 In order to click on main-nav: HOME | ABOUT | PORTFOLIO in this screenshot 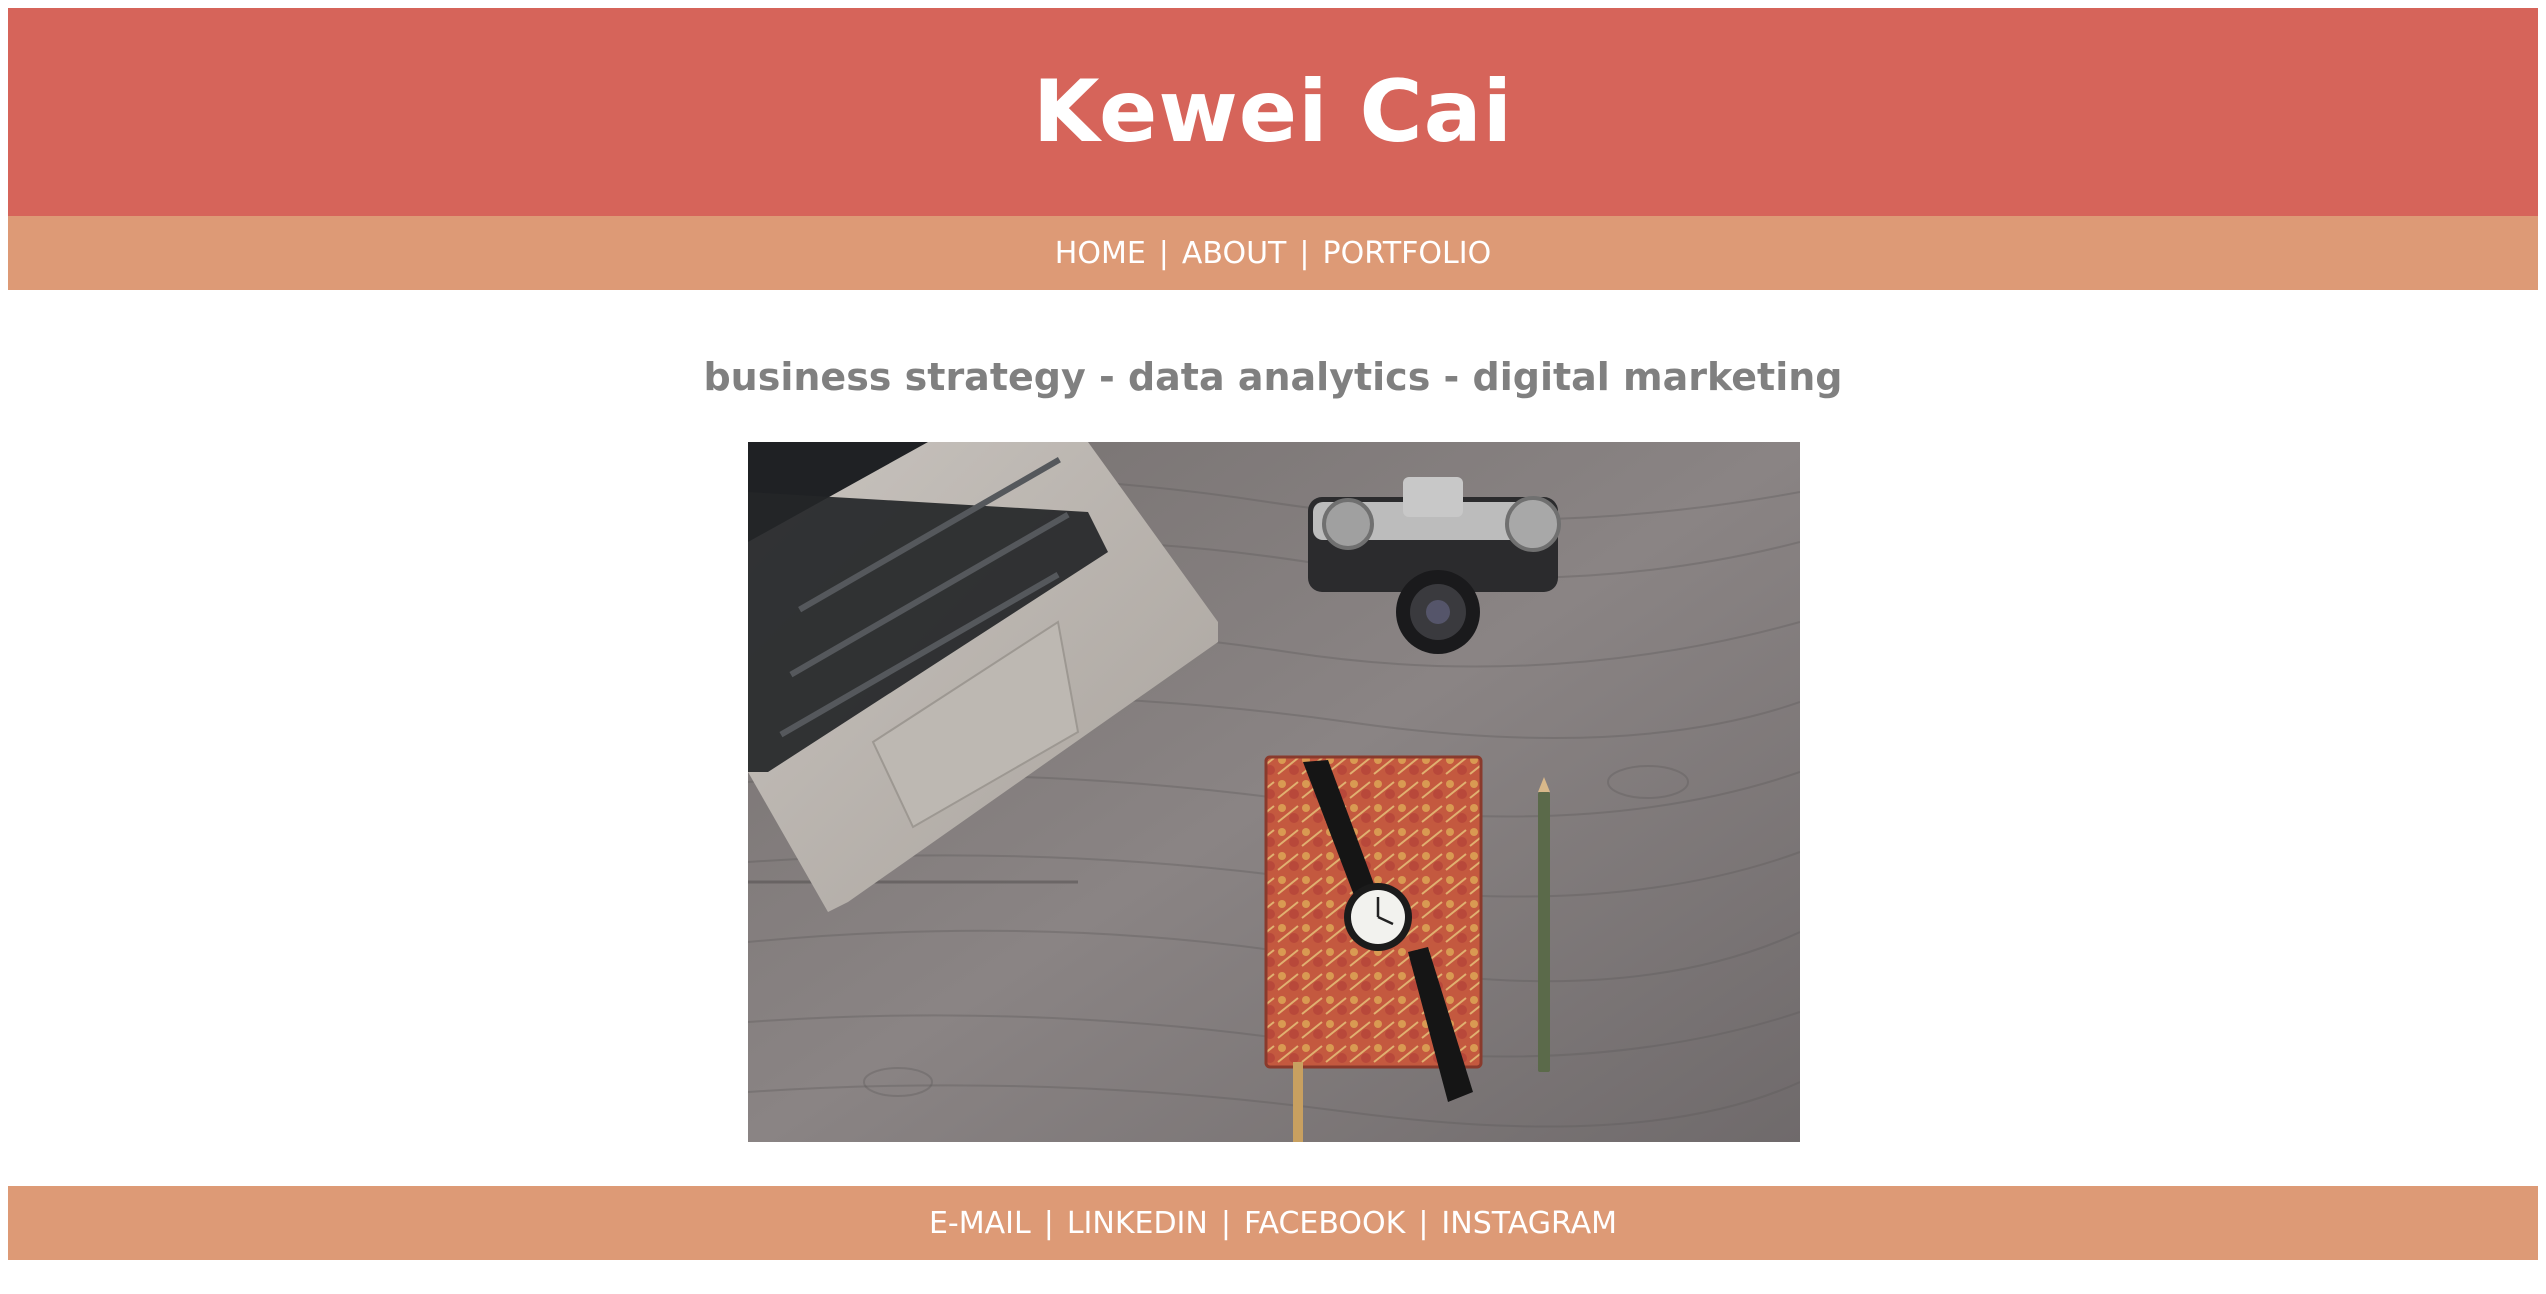, I will do `click(1273, 253)`.